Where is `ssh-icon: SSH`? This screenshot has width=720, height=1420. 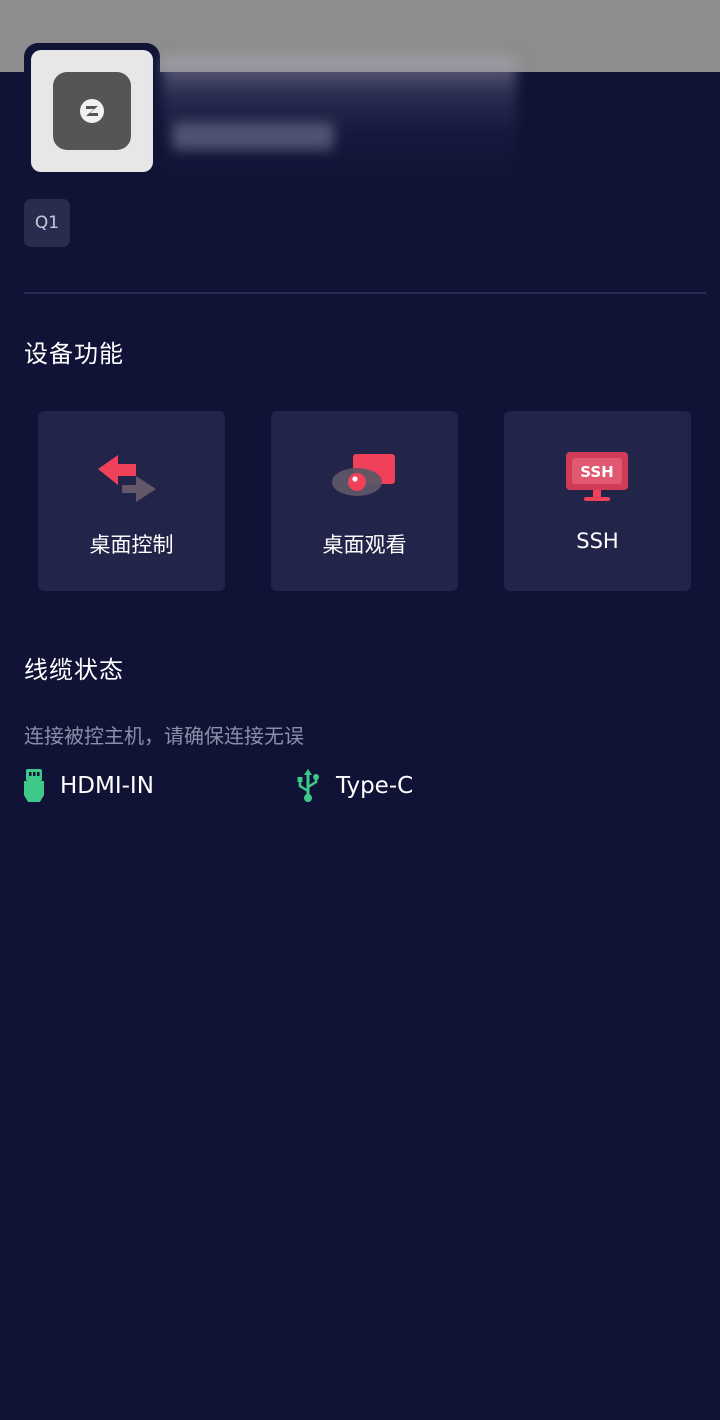
ssh-icon: SSH is located at coordinates (597, 476).